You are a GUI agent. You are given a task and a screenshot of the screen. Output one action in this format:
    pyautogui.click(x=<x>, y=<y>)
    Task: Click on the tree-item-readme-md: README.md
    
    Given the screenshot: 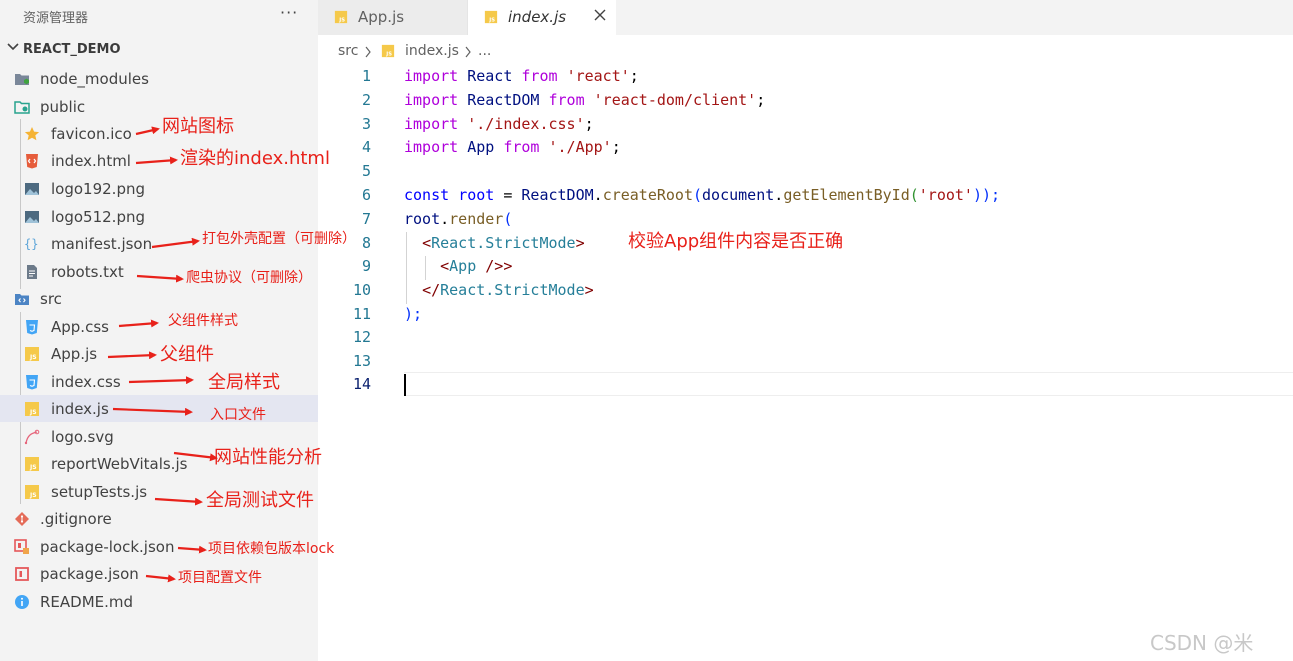 What is the action you would take?
    pyautogui.click(x=159, y=601)
    